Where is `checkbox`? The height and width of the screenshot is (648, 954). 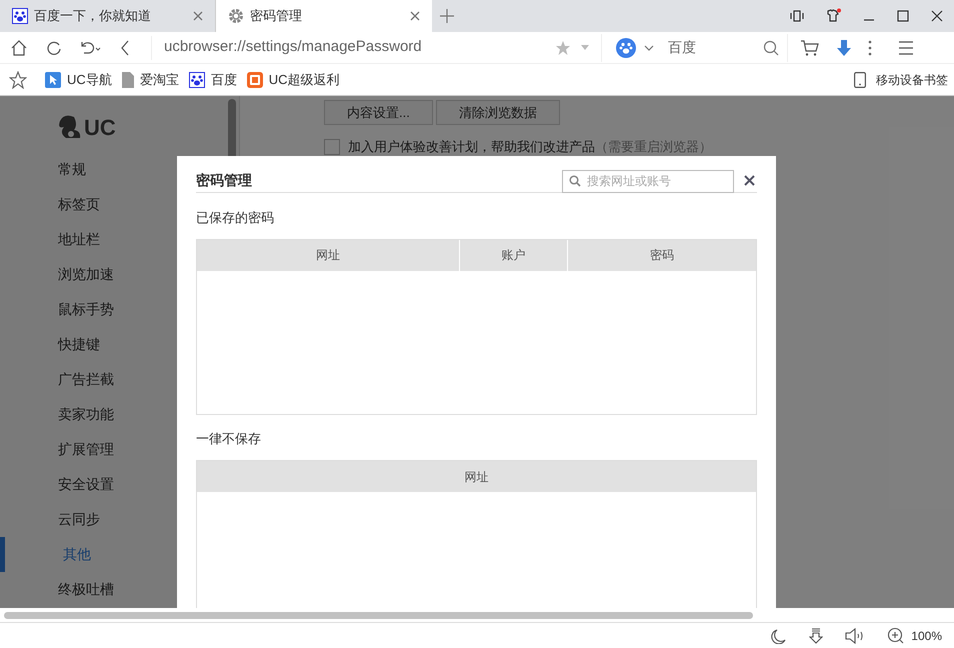
checkbox is located at coordinates (332, 146).